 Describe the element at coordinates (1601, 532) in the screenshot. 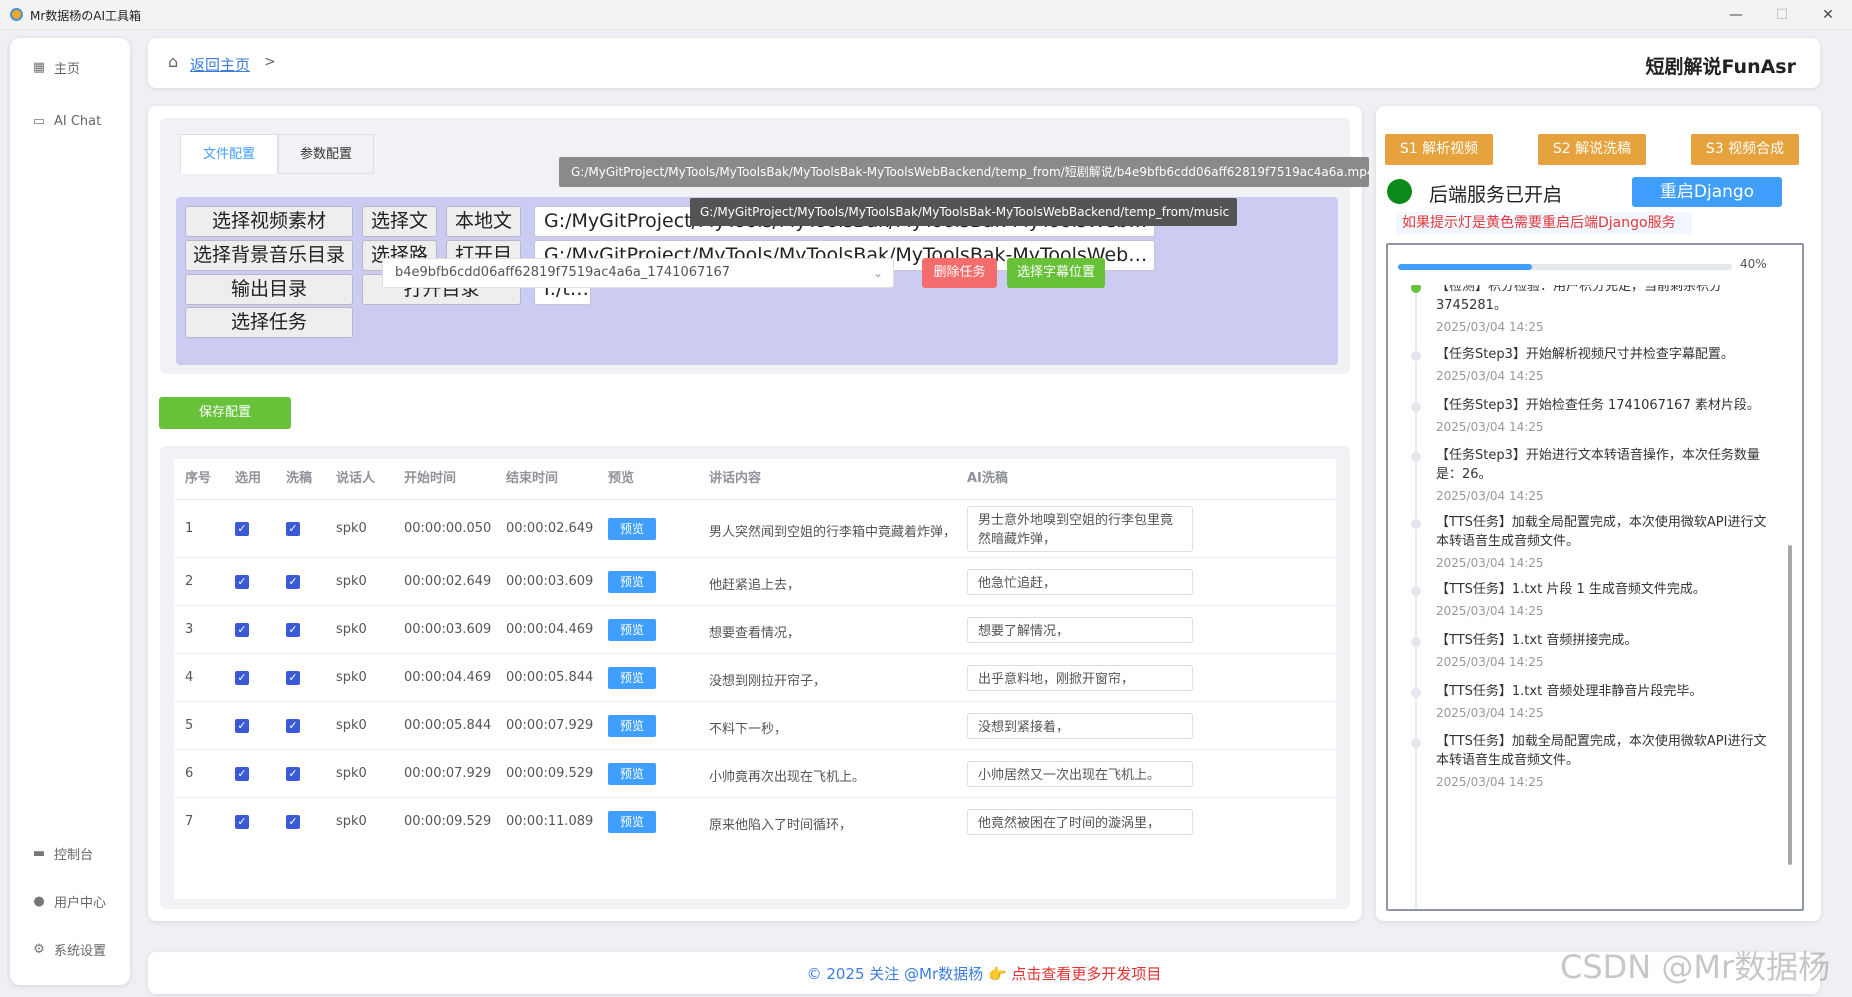

I see `log-text: 【TTS任务】加载全局配置完成，本次使用微软API进行文本转语音生成音频文件。` at that location.